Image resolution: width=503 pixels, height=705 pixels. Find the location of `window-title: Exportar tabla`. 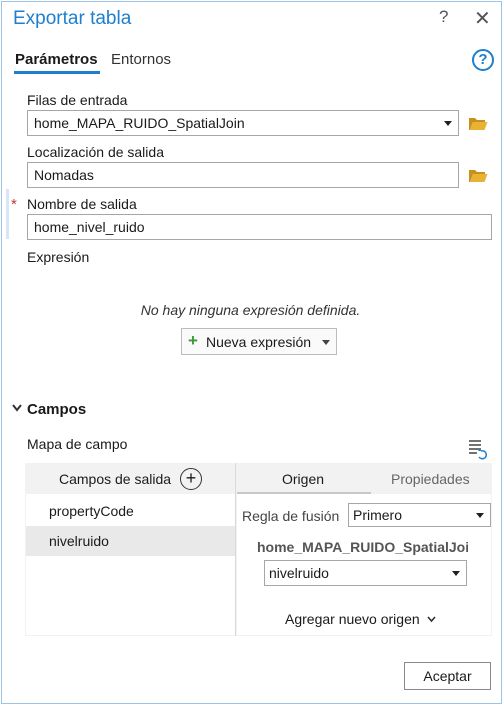

window-title: Exportar tabla is located at coordinates (72, 18).